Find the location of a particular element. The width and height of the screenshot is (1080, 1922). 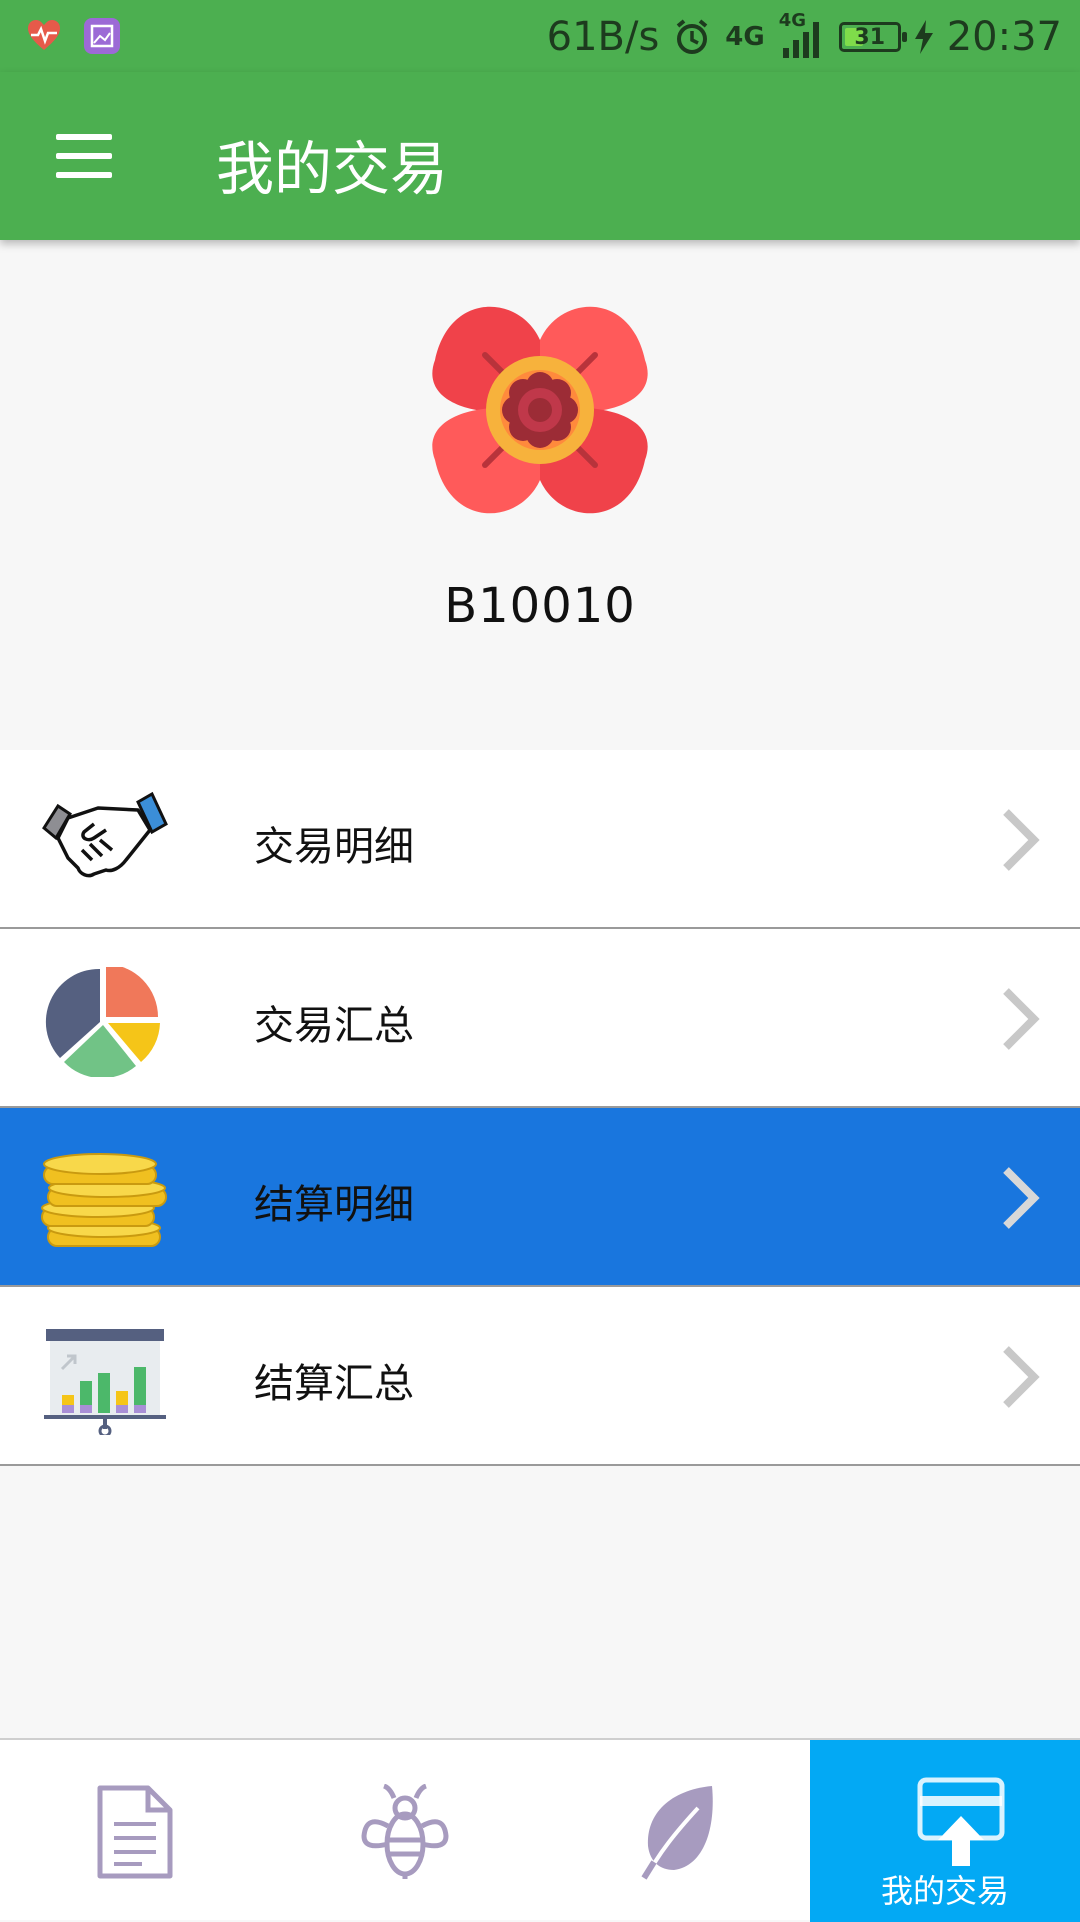

tab-my-transactions: 我的交易 is located at coordinates (945, 1831).